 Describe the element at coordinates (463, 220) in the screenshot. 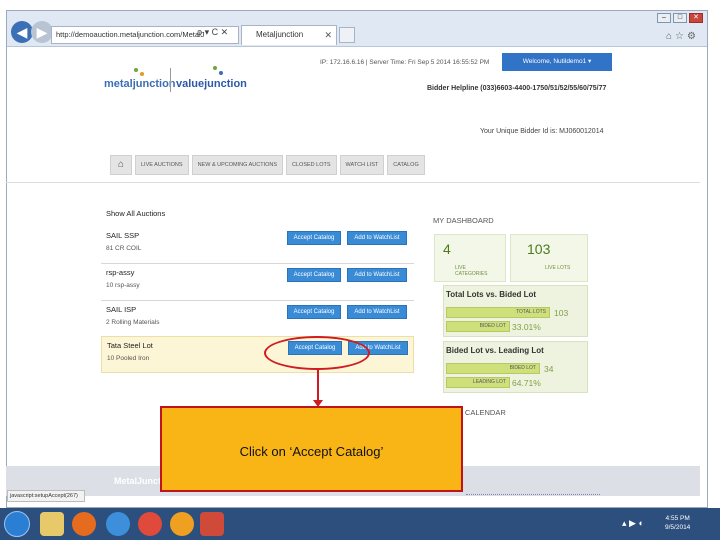

I see `dashboard-title: MY DASHBOARD` at that location.